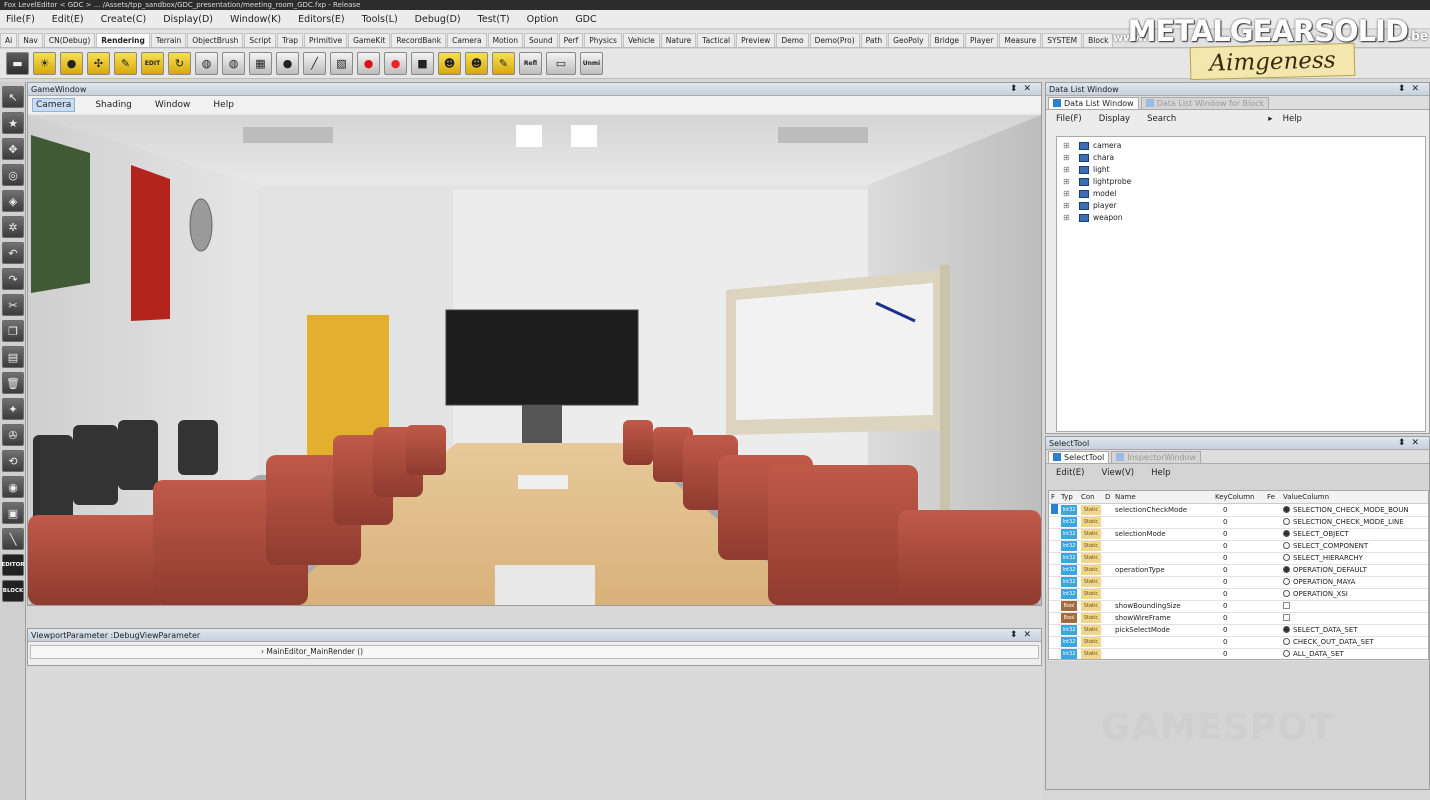 The image size is (1430, 800). I want to click on tab-objectbrush: ObjectBrush, so click(215, 40).